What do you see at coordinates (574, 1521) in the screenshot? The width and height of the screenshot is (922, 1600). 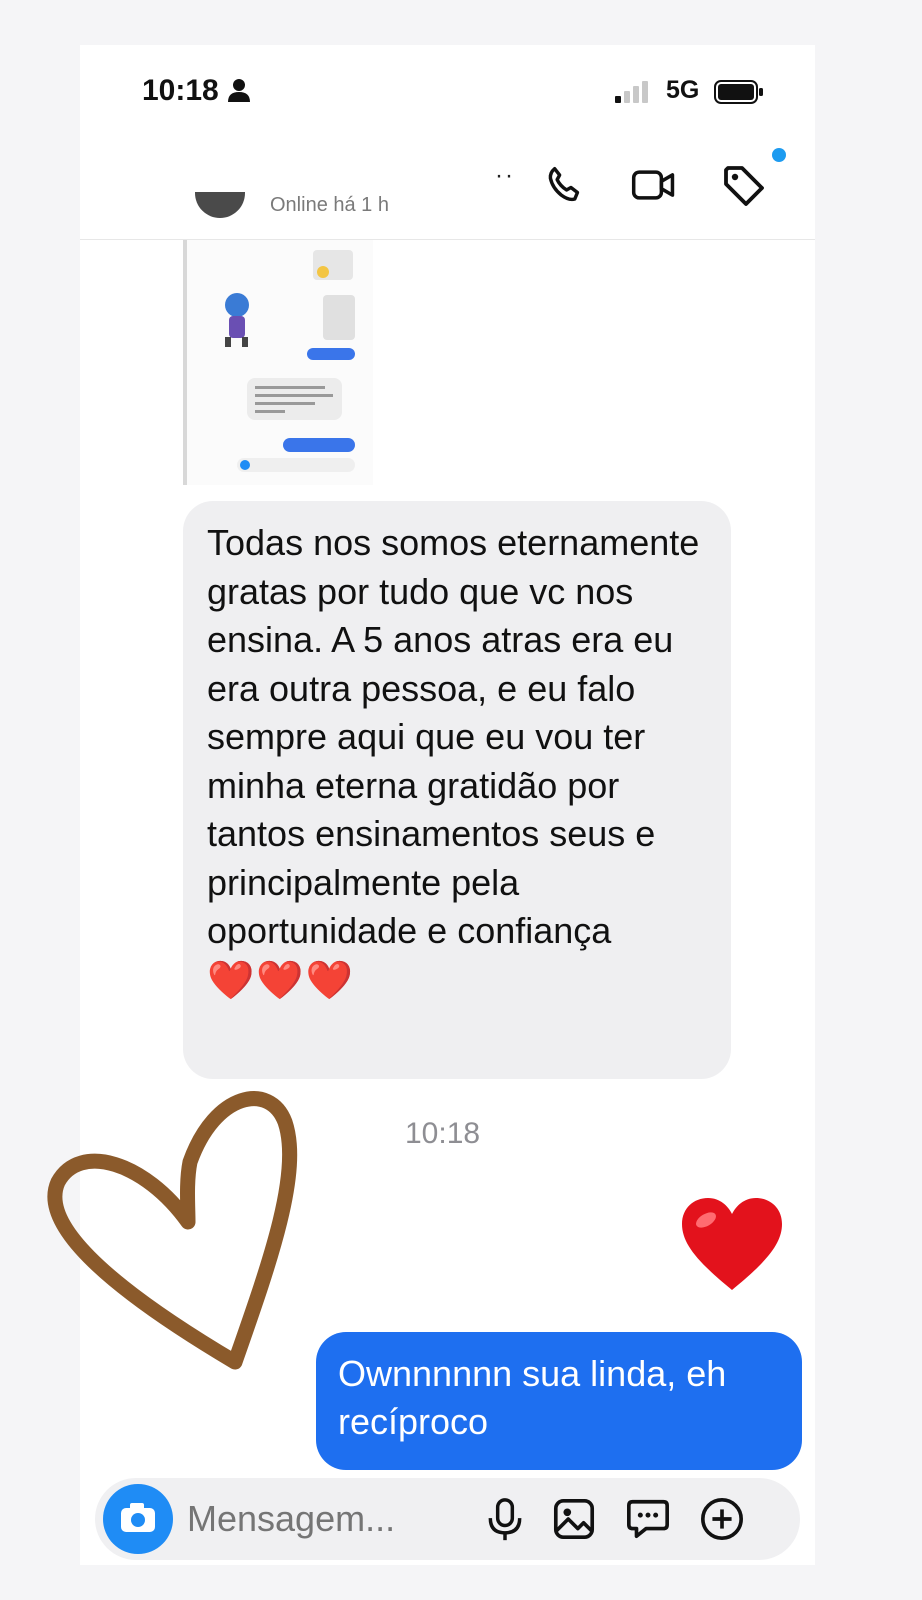 I see `gallery-icon` at bounding box center [574, 1521].